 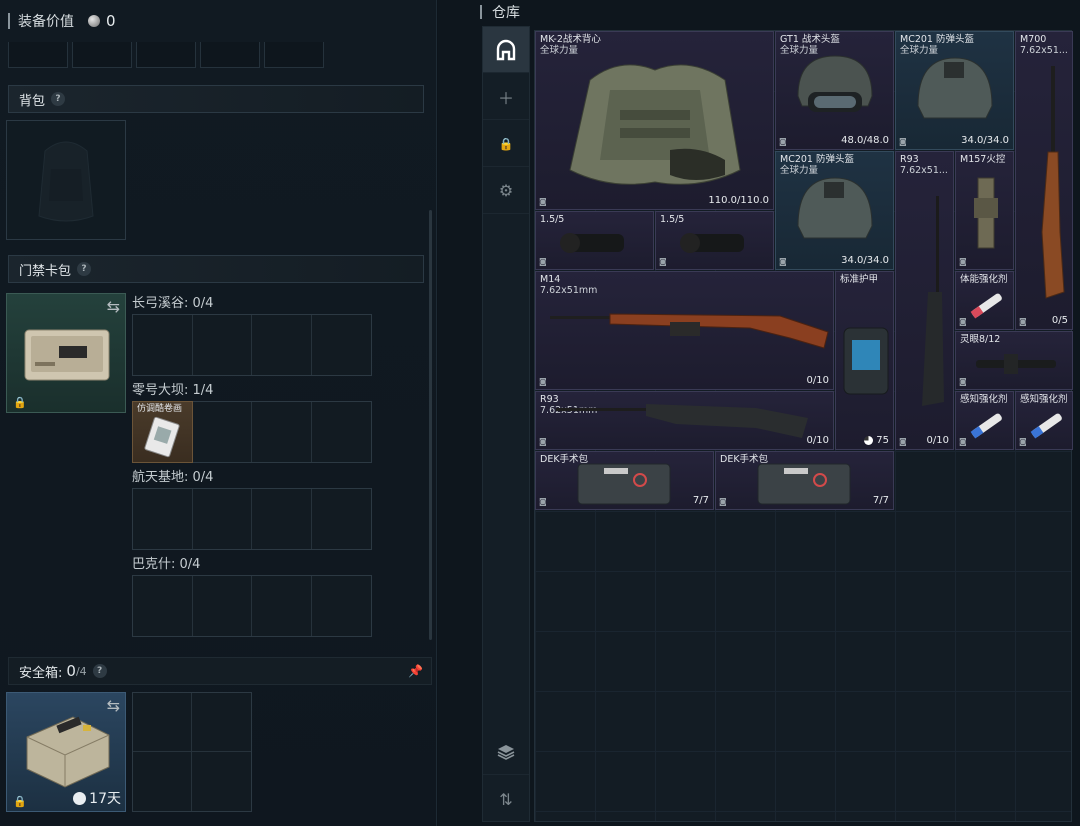 What do you see at coordinates (985, 140) in the screenshot?
I see `item-durability: 34.0/34.0` at bounding box center [985, 140].